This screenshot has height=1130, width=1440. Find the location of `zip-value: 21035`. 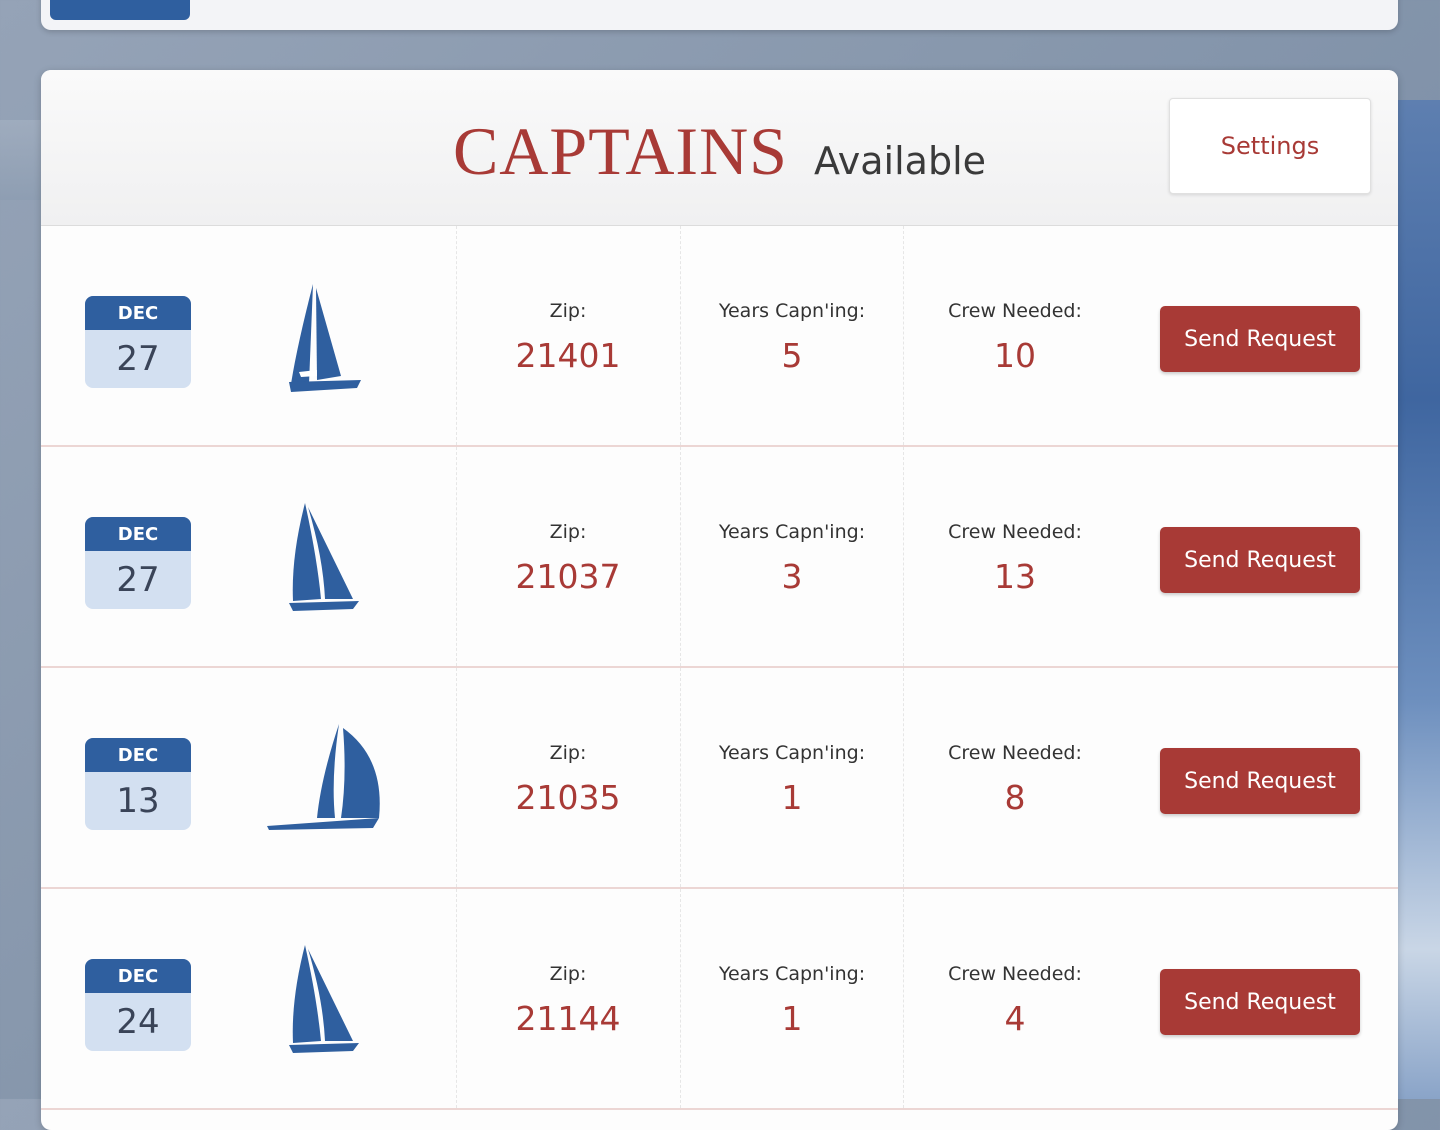

zip-value: 21035 is located at coordinates (568, 797).